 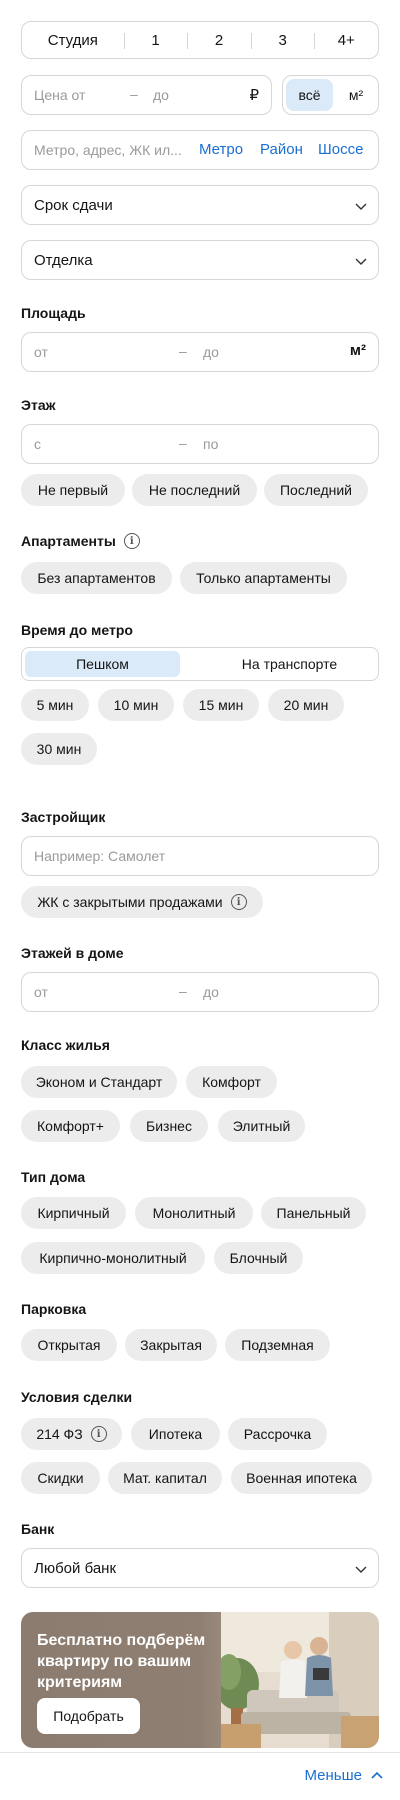 I want to click on deal-installment: Рассрочка, so click(x=277, y=1434).